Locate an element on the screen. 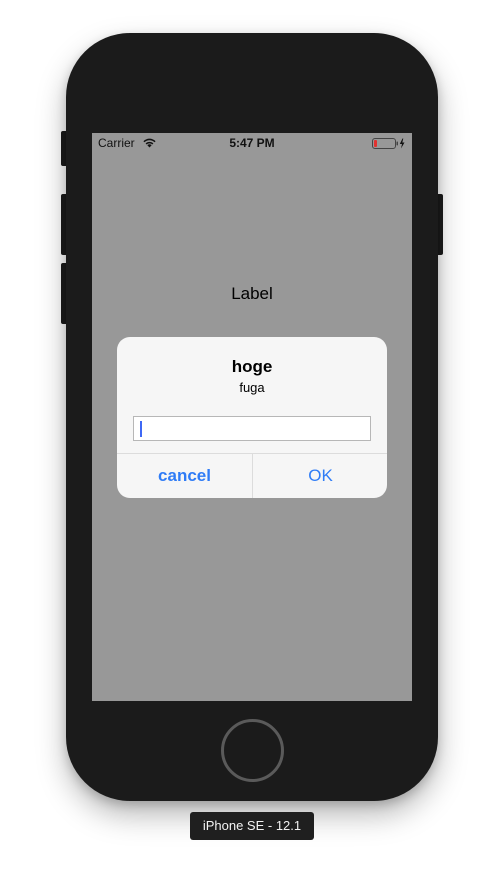  status-bar: Carrier 5:47 PM is located at coordinates (252, 143).